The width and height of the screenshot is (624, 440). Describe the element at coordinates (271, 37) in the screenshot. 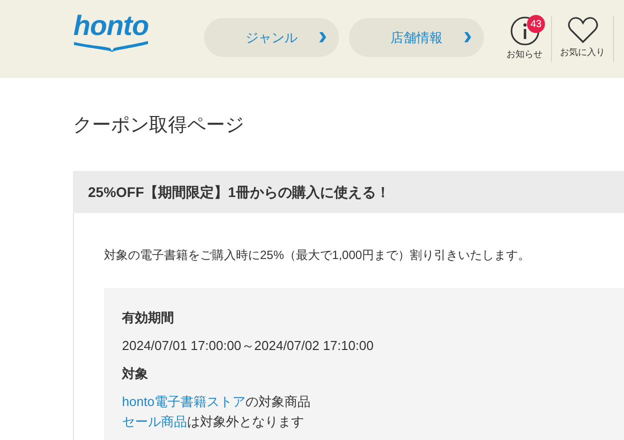

I see `nav-button: ジャンル ›` at that location.